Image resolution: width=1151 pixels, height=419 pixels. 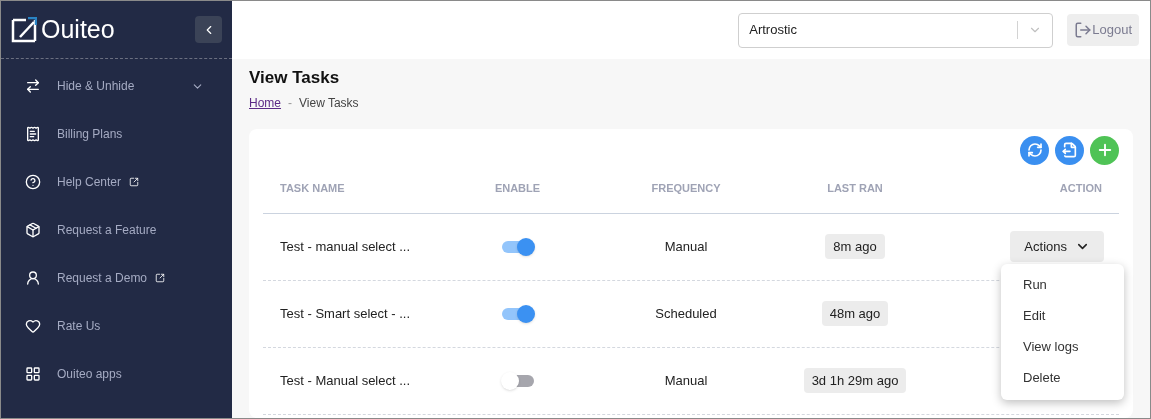 I want to click on heart-icon, so click(x=33, y=326).